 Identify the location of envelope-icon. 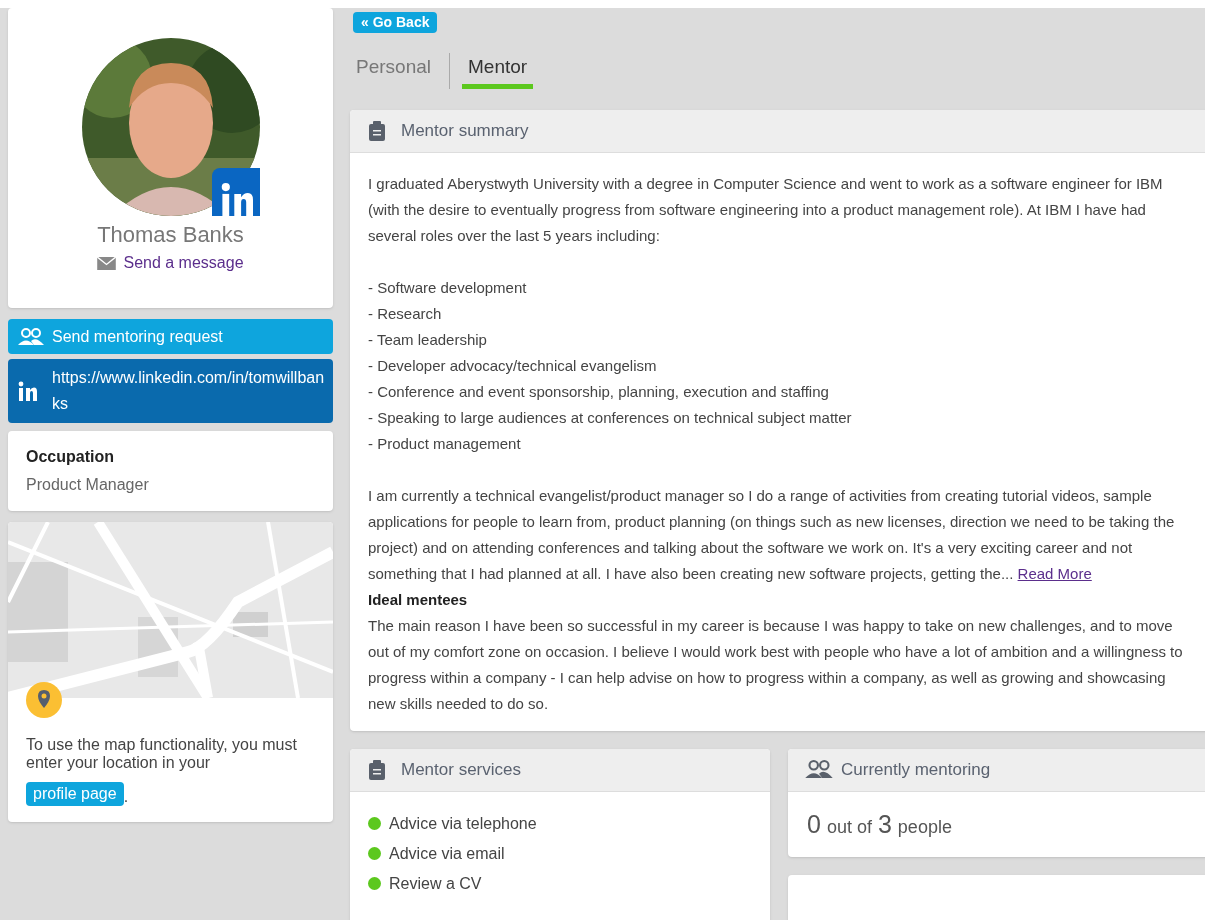
(107, 263).